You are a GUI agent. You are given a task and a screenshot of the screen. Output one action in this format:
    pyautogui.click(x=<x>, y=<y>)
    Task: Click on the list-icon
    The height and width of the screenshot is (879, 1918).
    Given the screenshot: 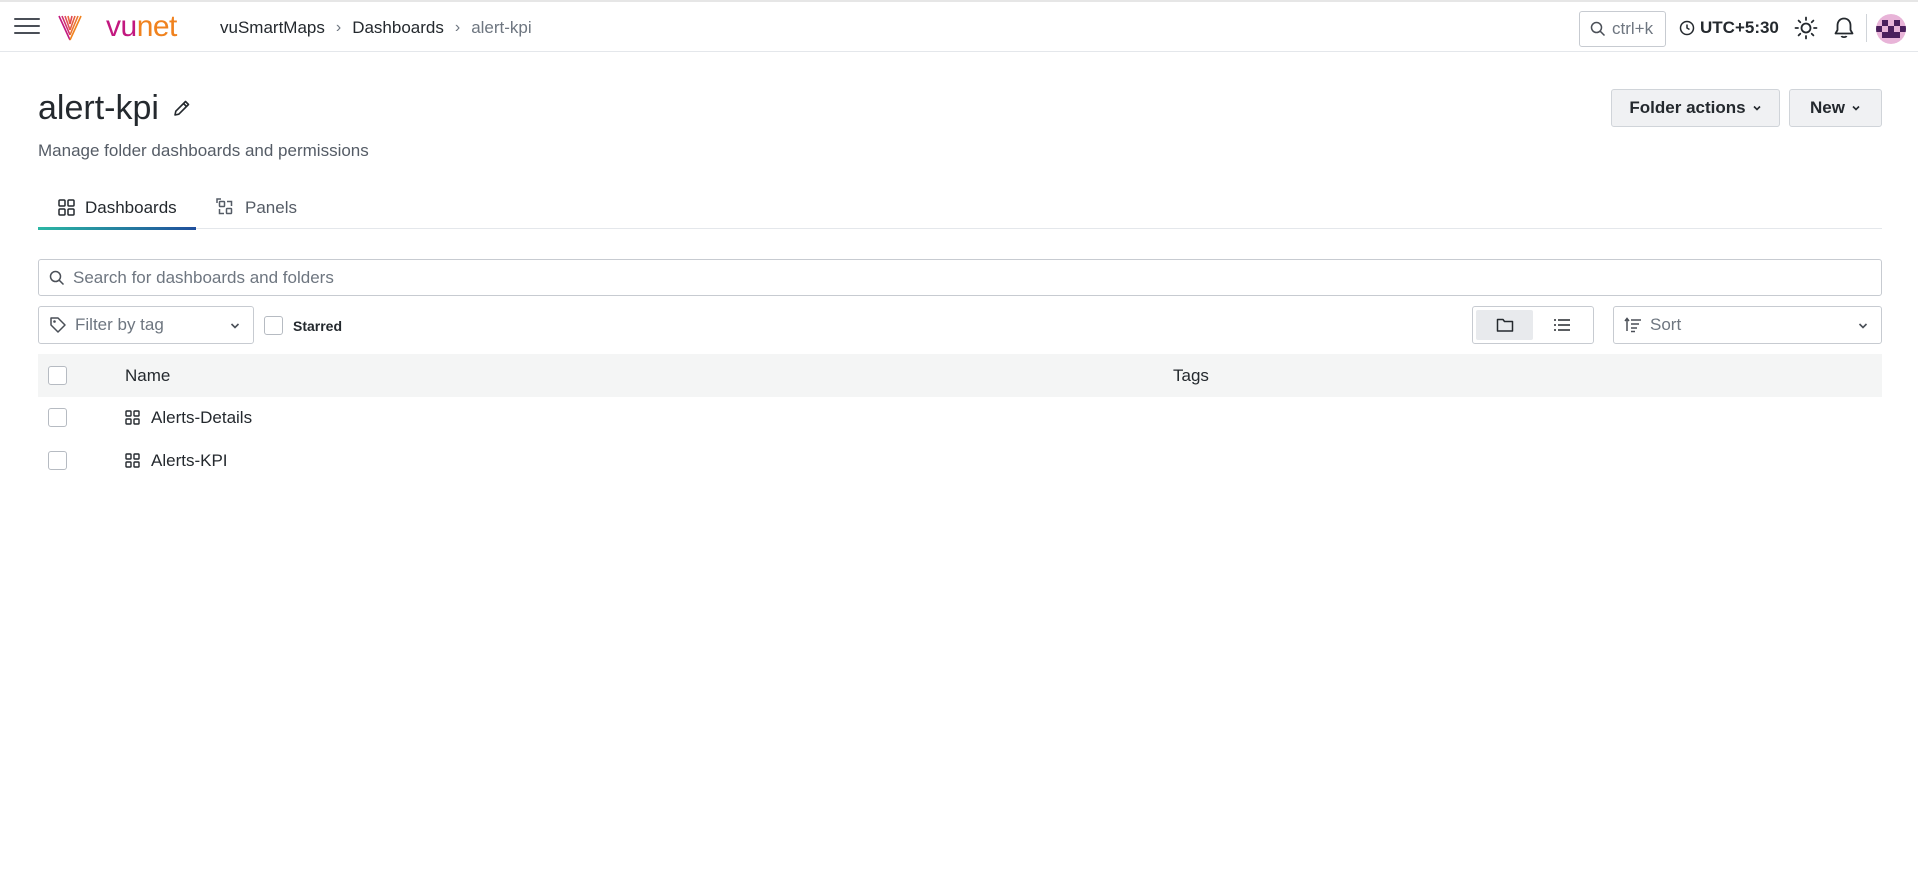 What is the action you would take?
    pyautogui.click(x=1561, y=325)
    